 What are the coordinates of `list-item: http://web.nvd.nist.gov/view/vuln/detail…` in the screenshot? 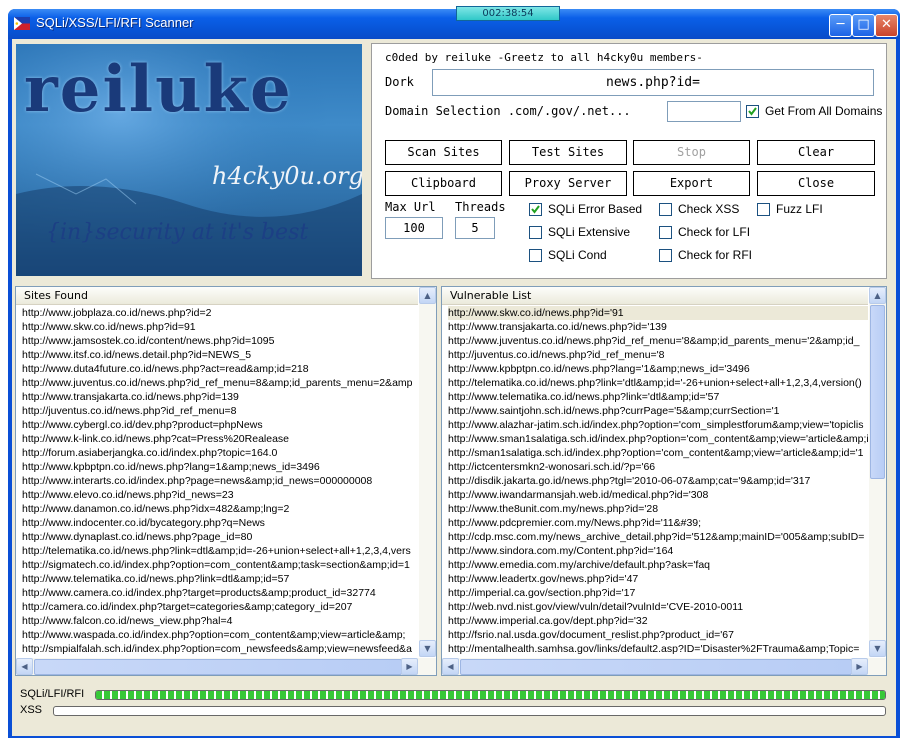 It's located at (658, 607).